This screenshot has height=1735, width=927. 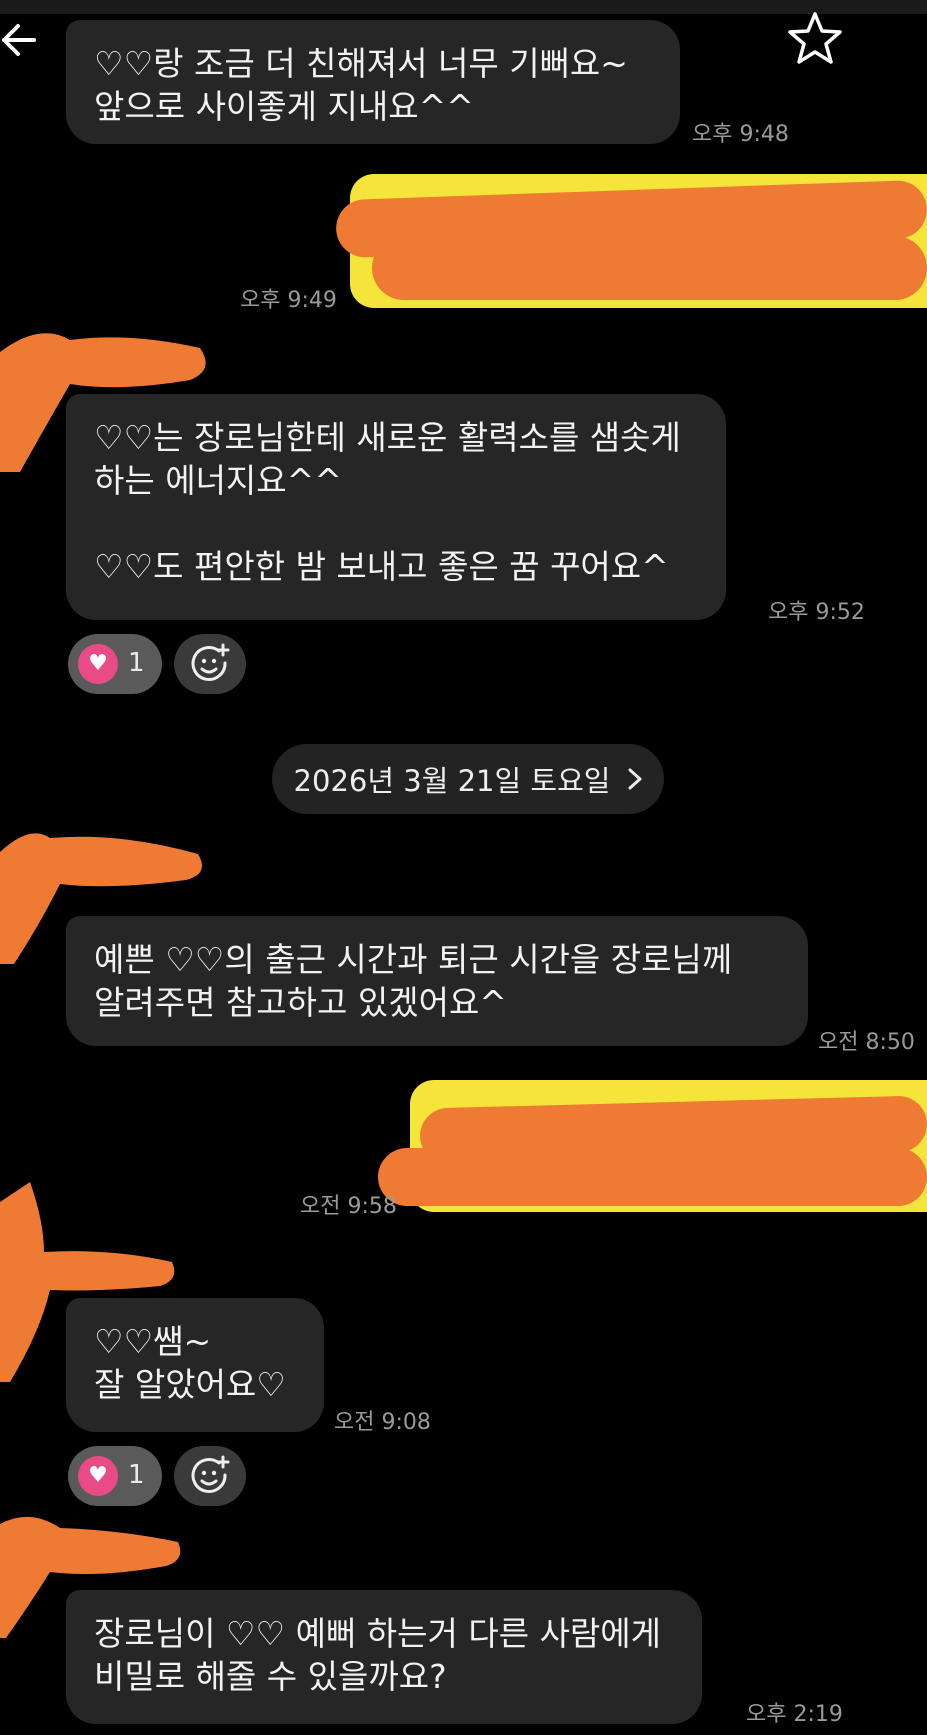 What do you see at coordinates (816, 612) in the screenshot?
I see `message-time: 오후 9:52` at bounding box center [816, 612].